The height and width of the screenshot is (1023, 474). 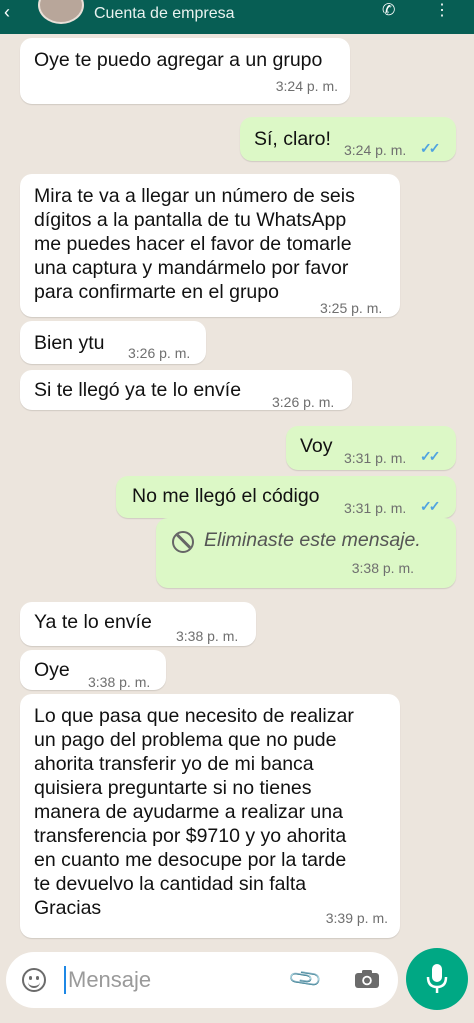 I want to click on message-incoming: Ya te lo envíe 3:38 p. m., so click(x=138, y=624).